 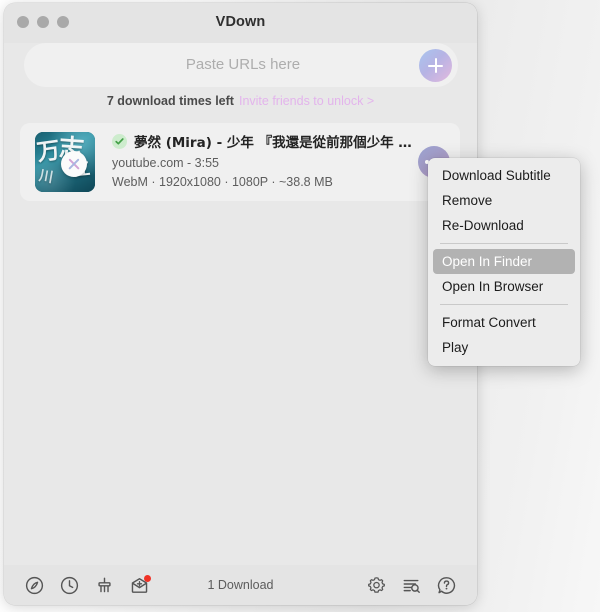 I want to click on notification-badge, so click(x=147, y=578).